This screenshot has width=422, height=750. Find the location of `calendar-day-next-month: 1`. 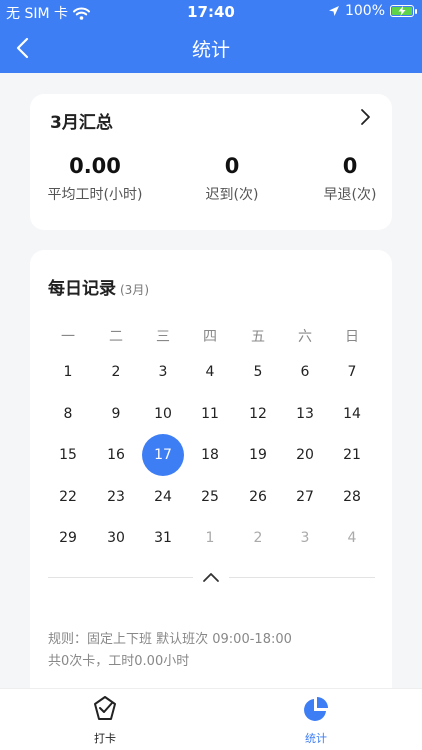

calendar-day-next-month: 1 is located at coordinates (210, 538).